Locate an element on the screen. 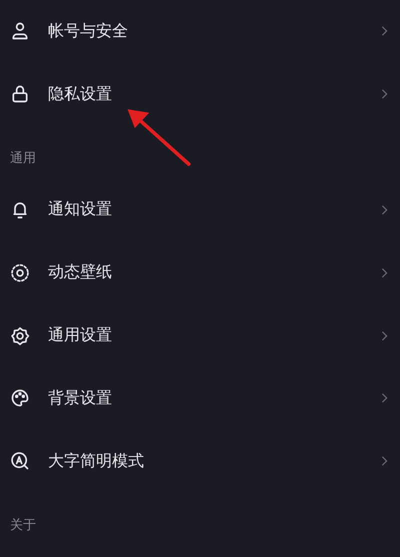  settings-item: 帐号与安全 is located at coordinates (200, 31).